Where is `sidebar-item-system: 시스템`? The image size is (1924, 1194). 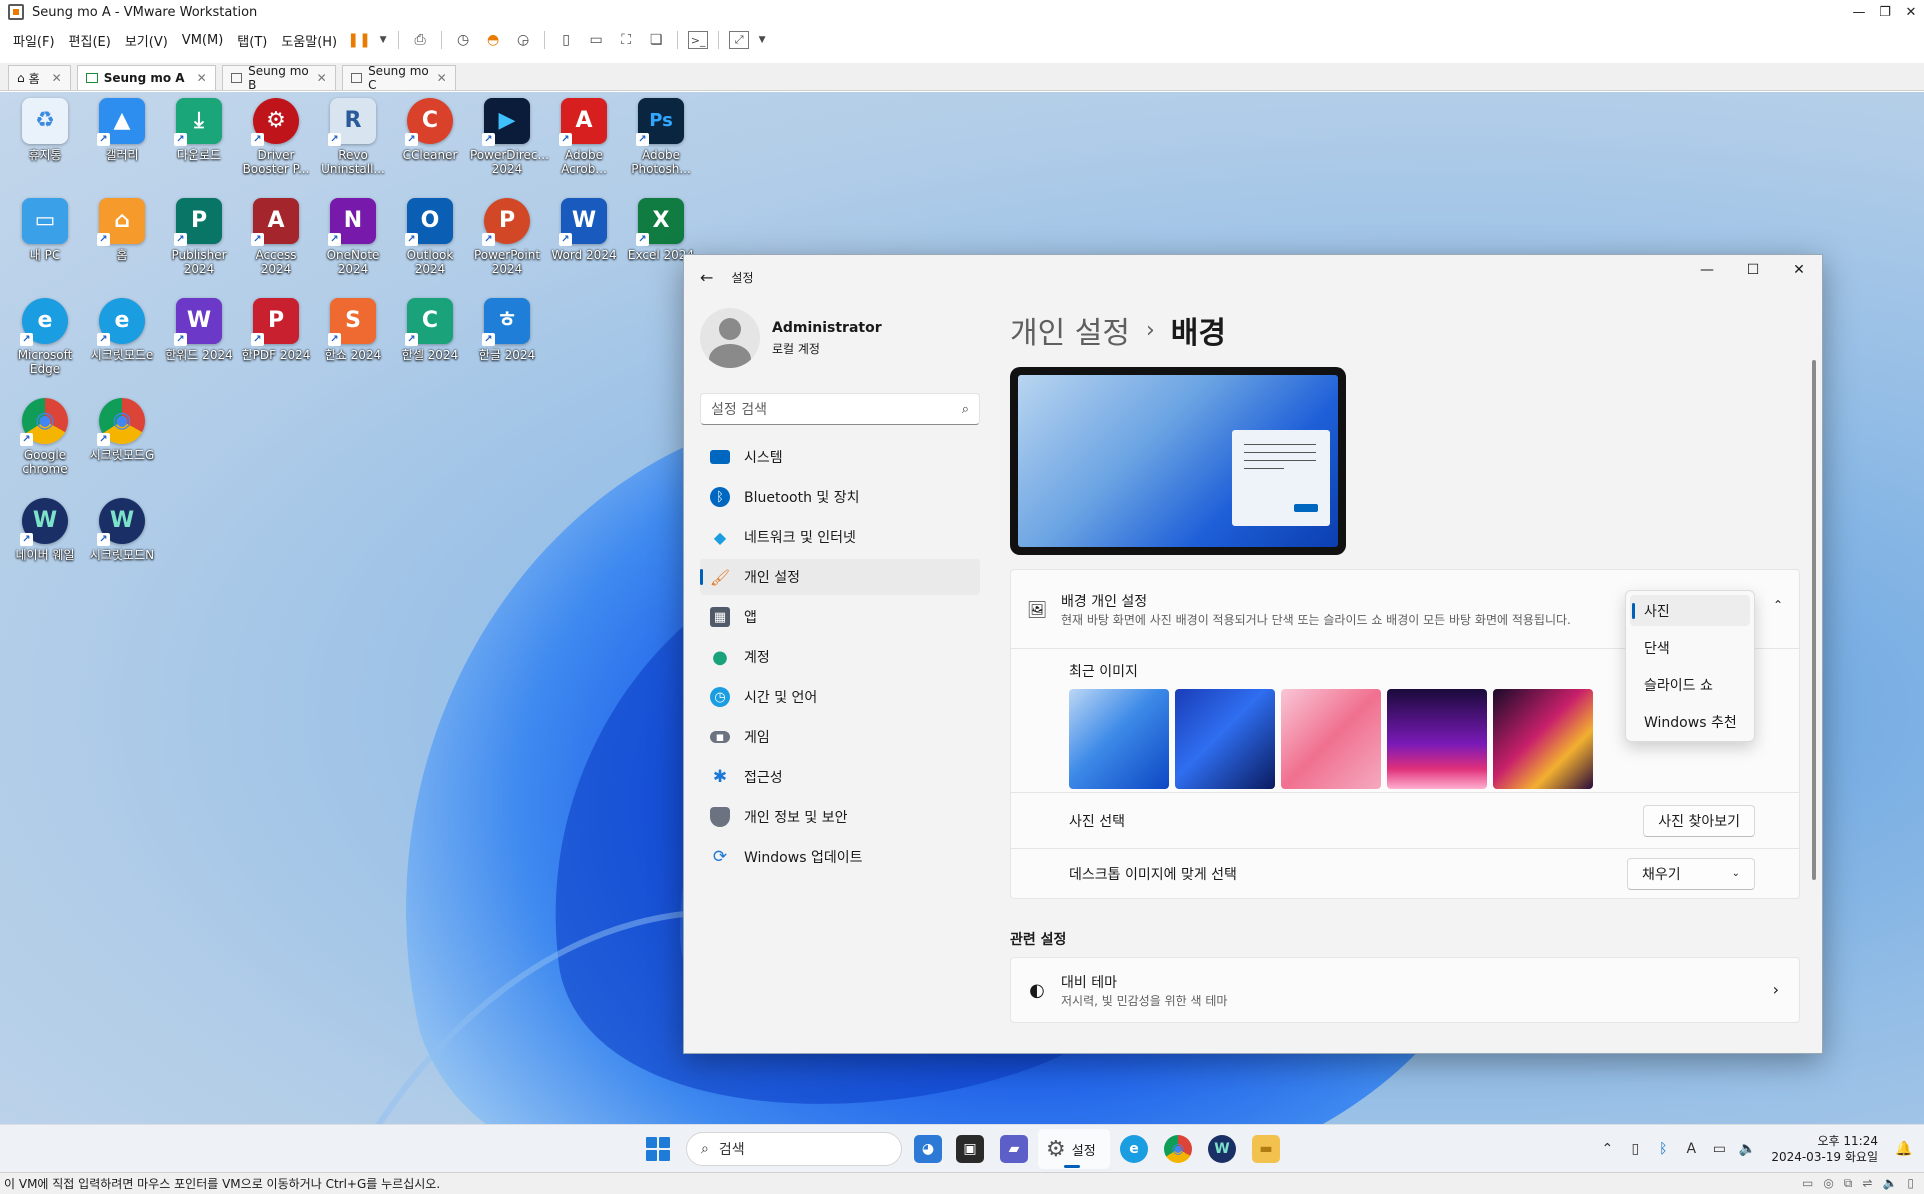
sidebar-item-system: 시스템 is located at coordinates (840, 457).